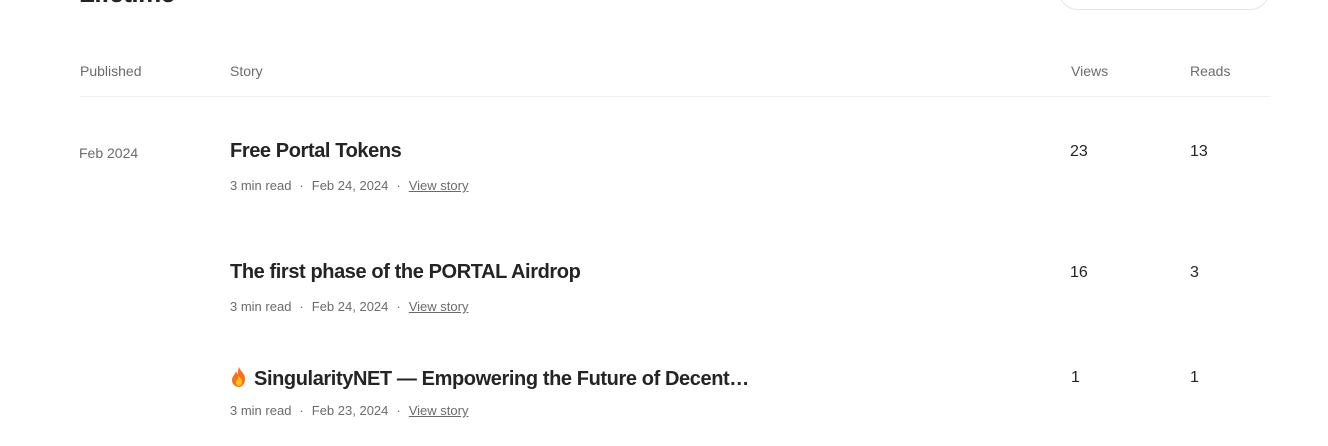 This screenshot has width=1328, height=446. Describe the element at coordinates (1079, 272) in the screenshot. I see `views-count: 16` at that location.